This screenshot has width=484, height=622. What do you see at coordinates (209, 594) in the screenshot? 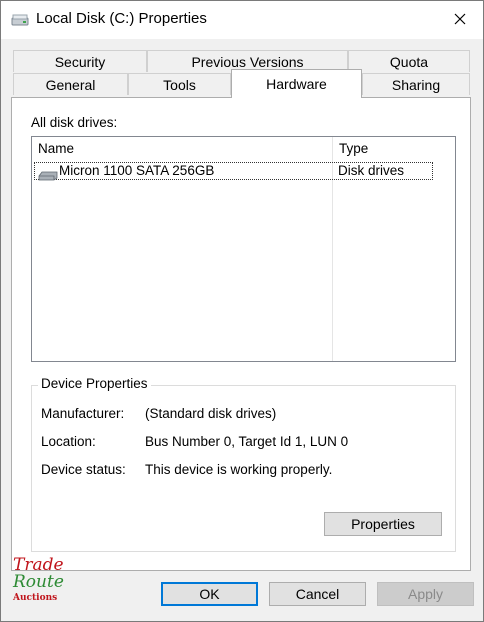
I see `ok-button: OK` at bounding box center [209, 594].